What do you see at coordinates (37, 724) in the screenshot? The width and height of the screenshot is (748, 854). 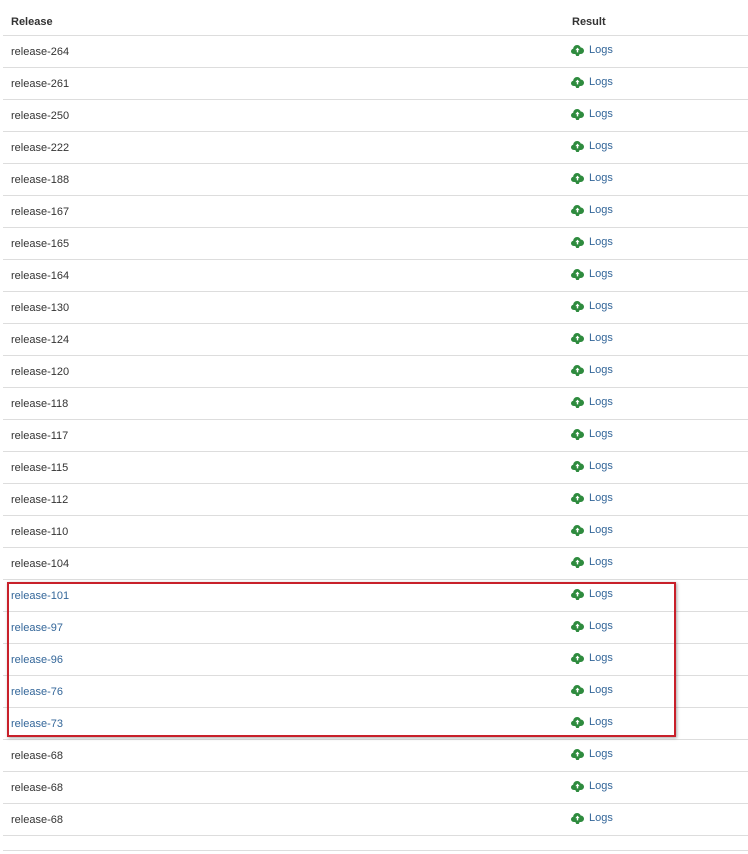 I see `release-link: release-73` at bounding box center [37, 724].